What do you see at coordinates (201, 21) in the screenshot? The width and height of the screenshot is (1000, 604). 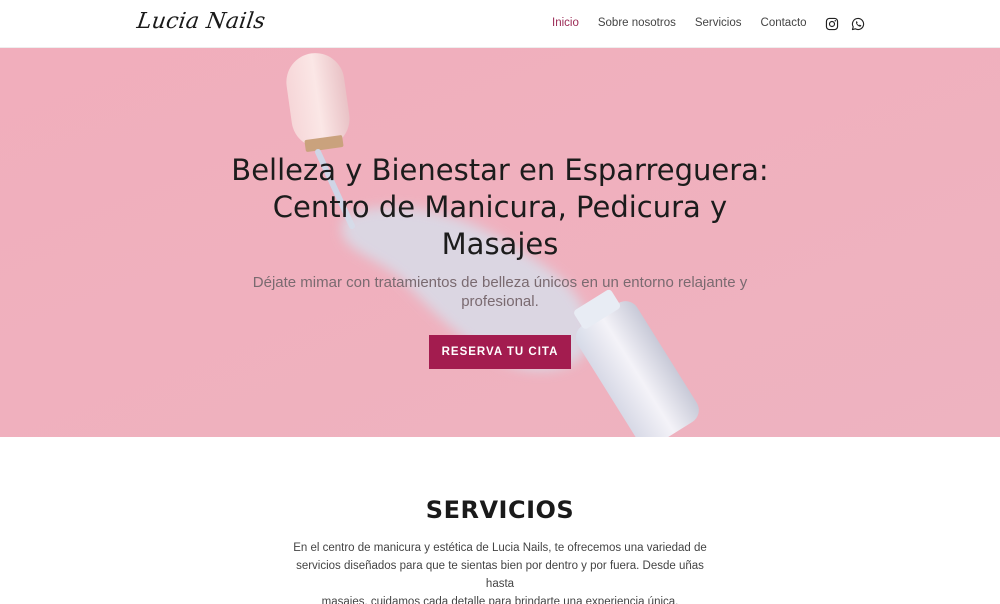 I see `site-logo: Lucia Nails` at bounding box center [201, 21].